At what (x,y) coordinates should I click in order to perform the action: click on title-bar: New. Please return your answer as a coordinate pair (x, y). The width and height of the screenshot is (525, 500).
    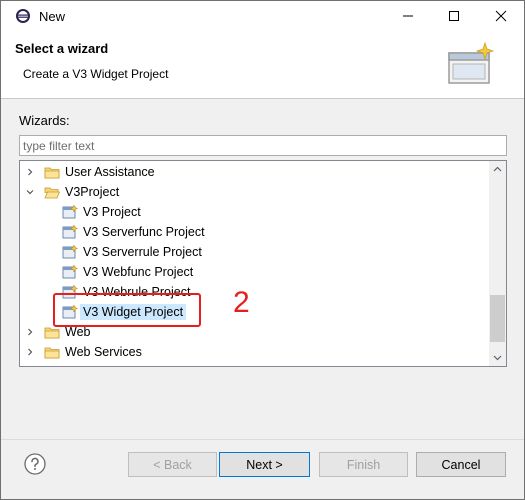
    Looking at the image, I should click on (262, 16).